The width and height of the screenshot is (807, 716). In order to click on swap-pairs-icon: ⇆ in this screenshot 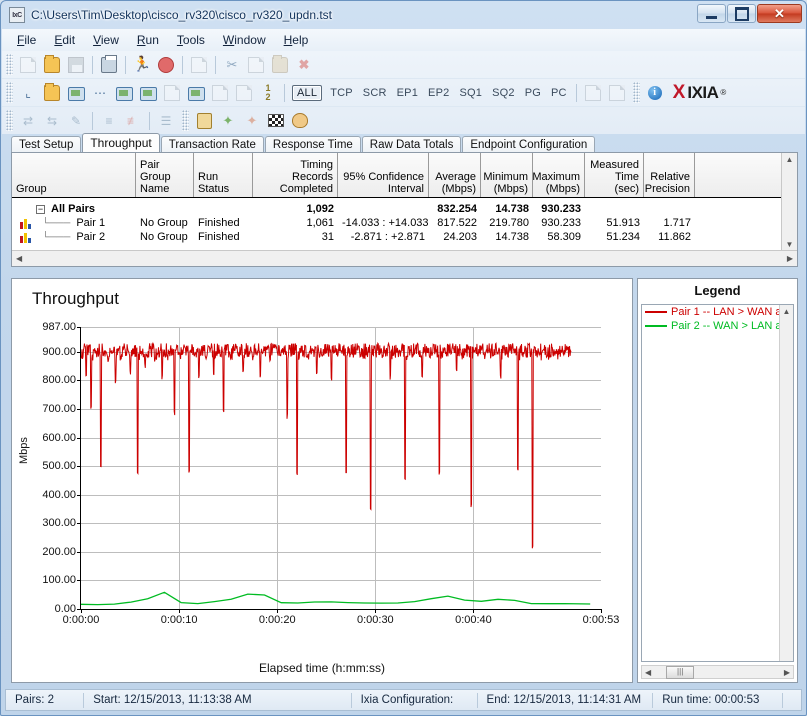, I will do `click(52, 121)`.